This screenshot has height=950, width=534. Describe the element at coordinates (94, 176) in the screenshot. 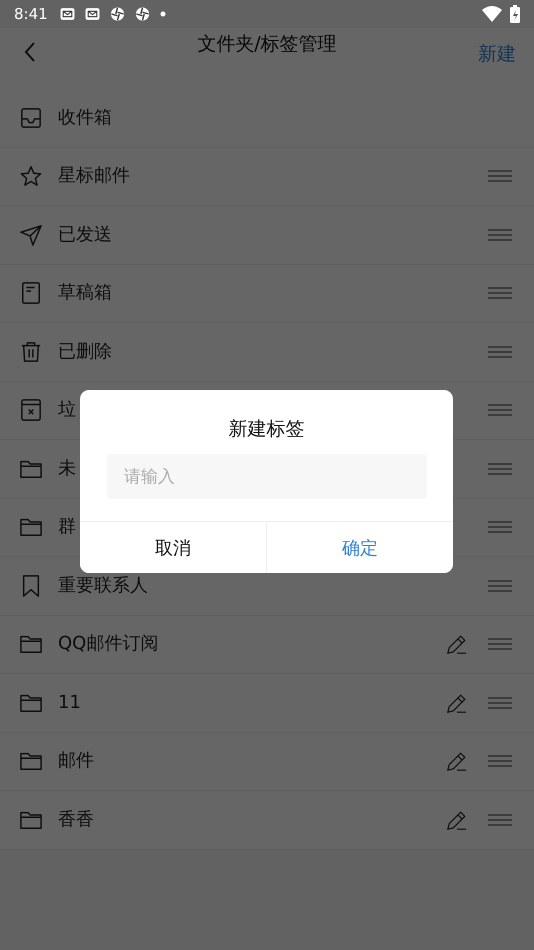

I see `folder-name: 星标邮件` at that location.